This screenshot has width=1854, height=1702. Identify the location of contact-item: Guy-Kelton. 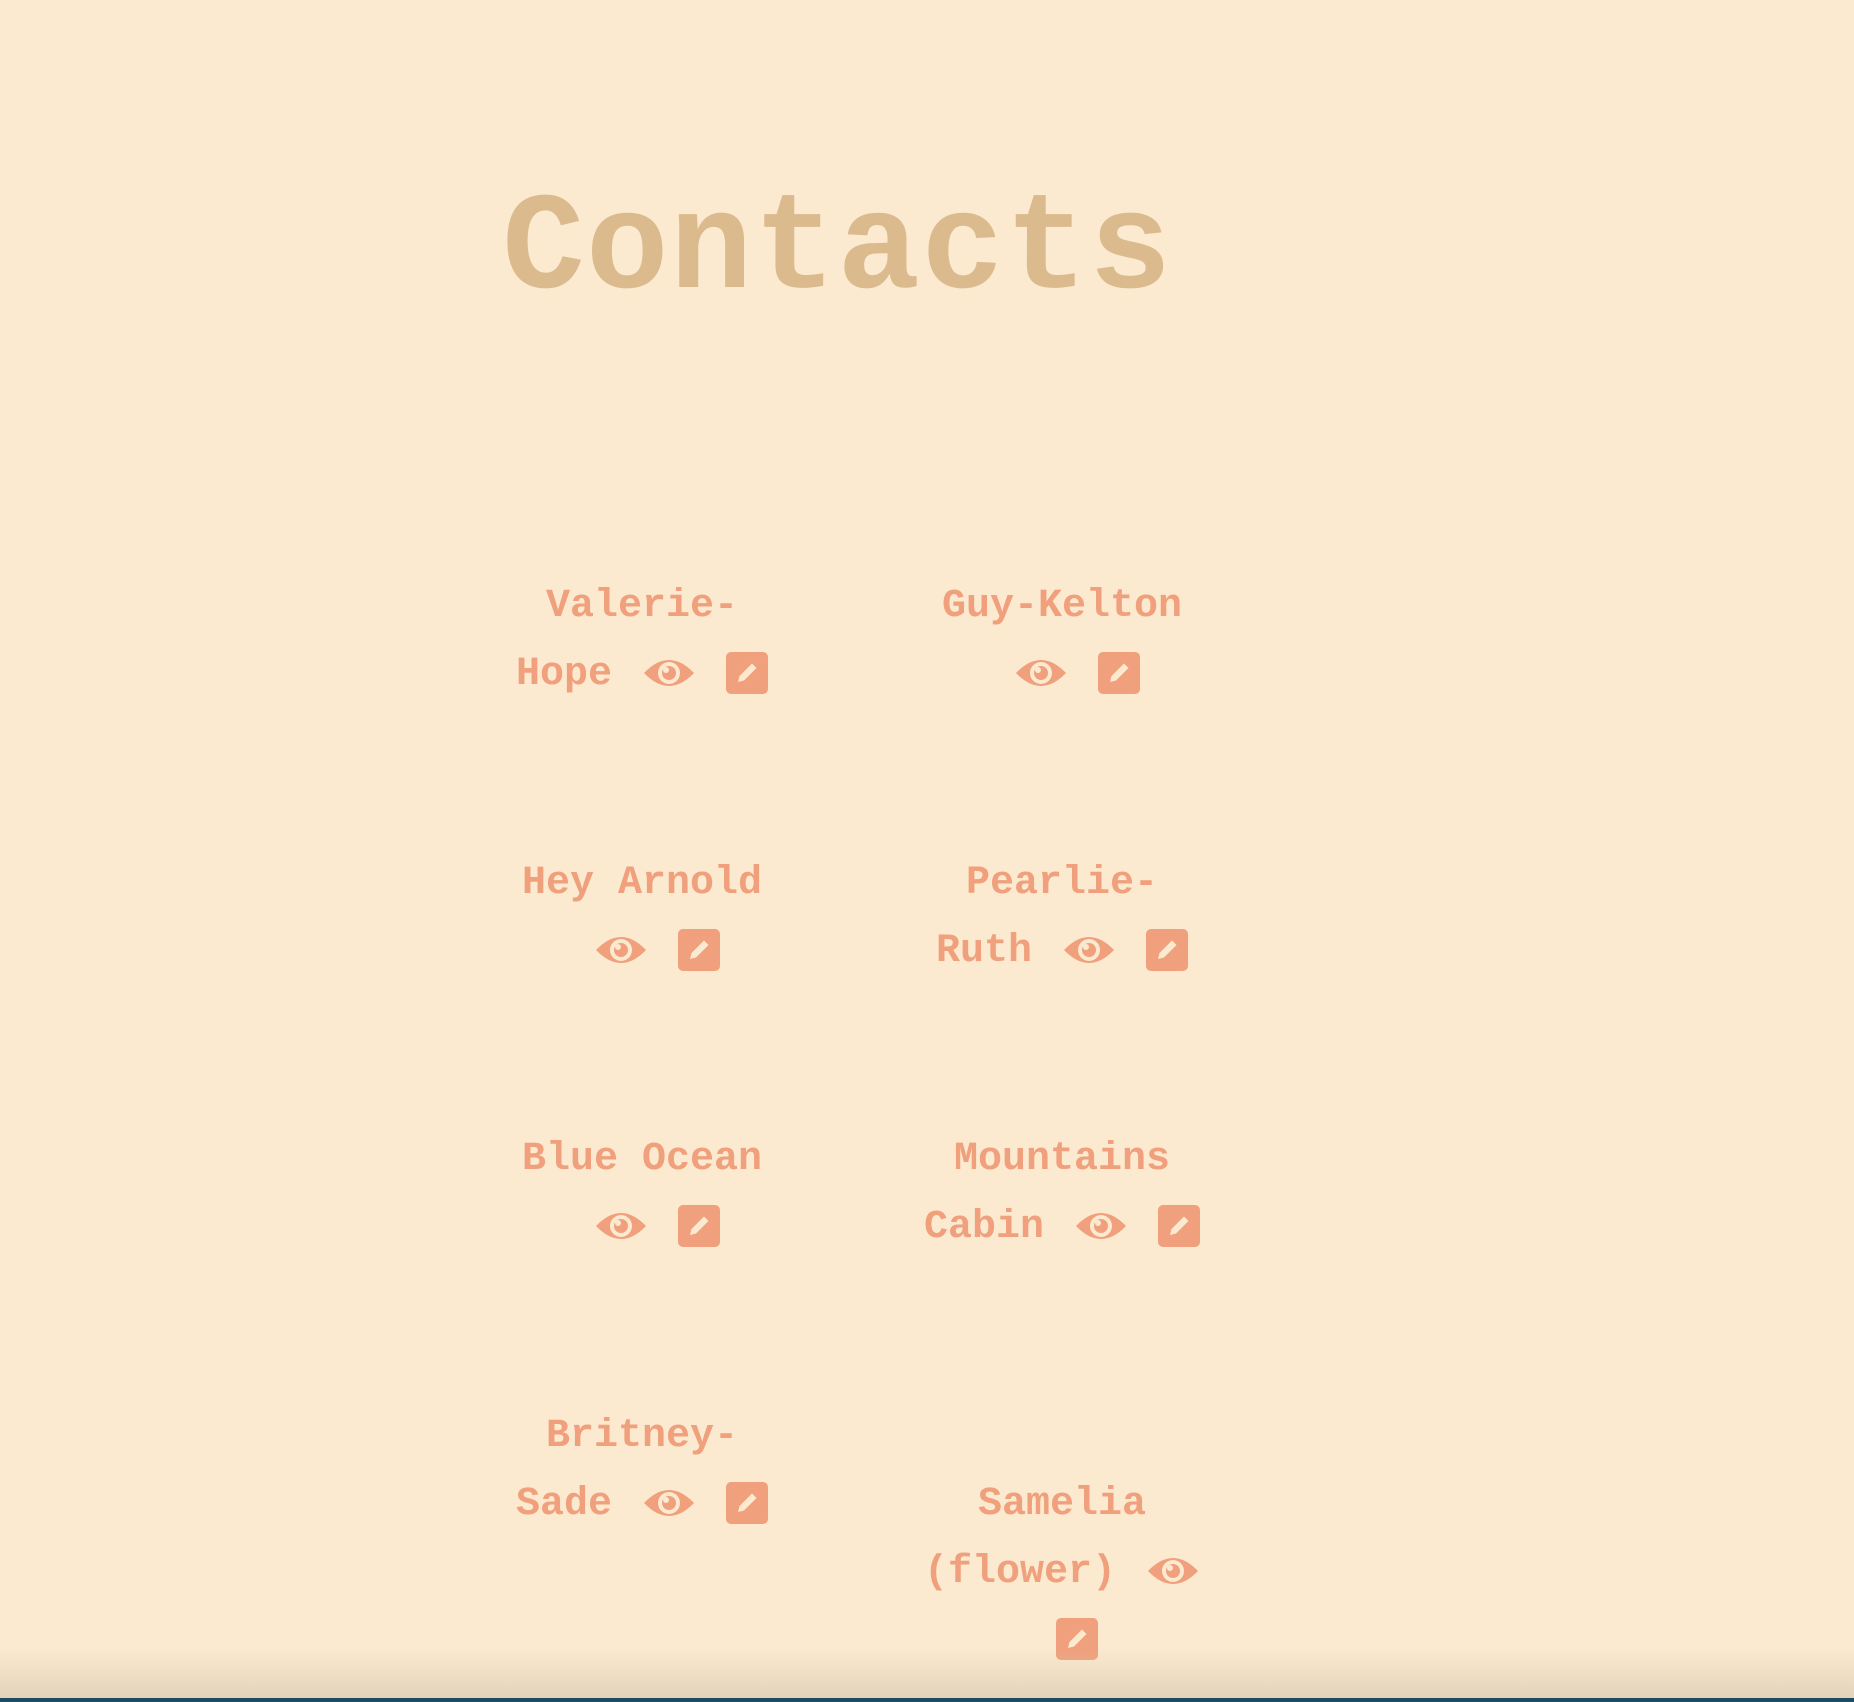
(1062, 641).